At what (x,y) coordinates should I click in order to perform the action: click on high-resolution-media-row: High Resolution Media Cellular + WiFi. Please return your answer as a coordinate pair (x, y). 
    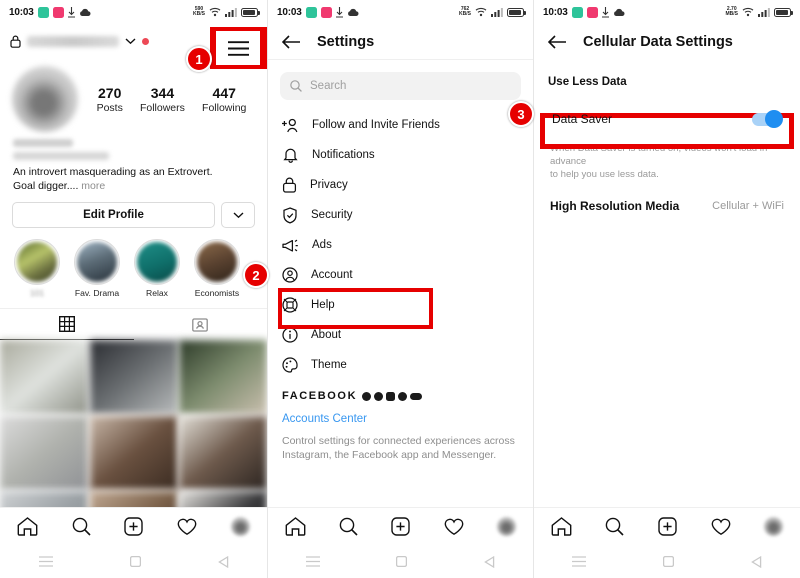
    Looking at the image, I should click on (667, 197).